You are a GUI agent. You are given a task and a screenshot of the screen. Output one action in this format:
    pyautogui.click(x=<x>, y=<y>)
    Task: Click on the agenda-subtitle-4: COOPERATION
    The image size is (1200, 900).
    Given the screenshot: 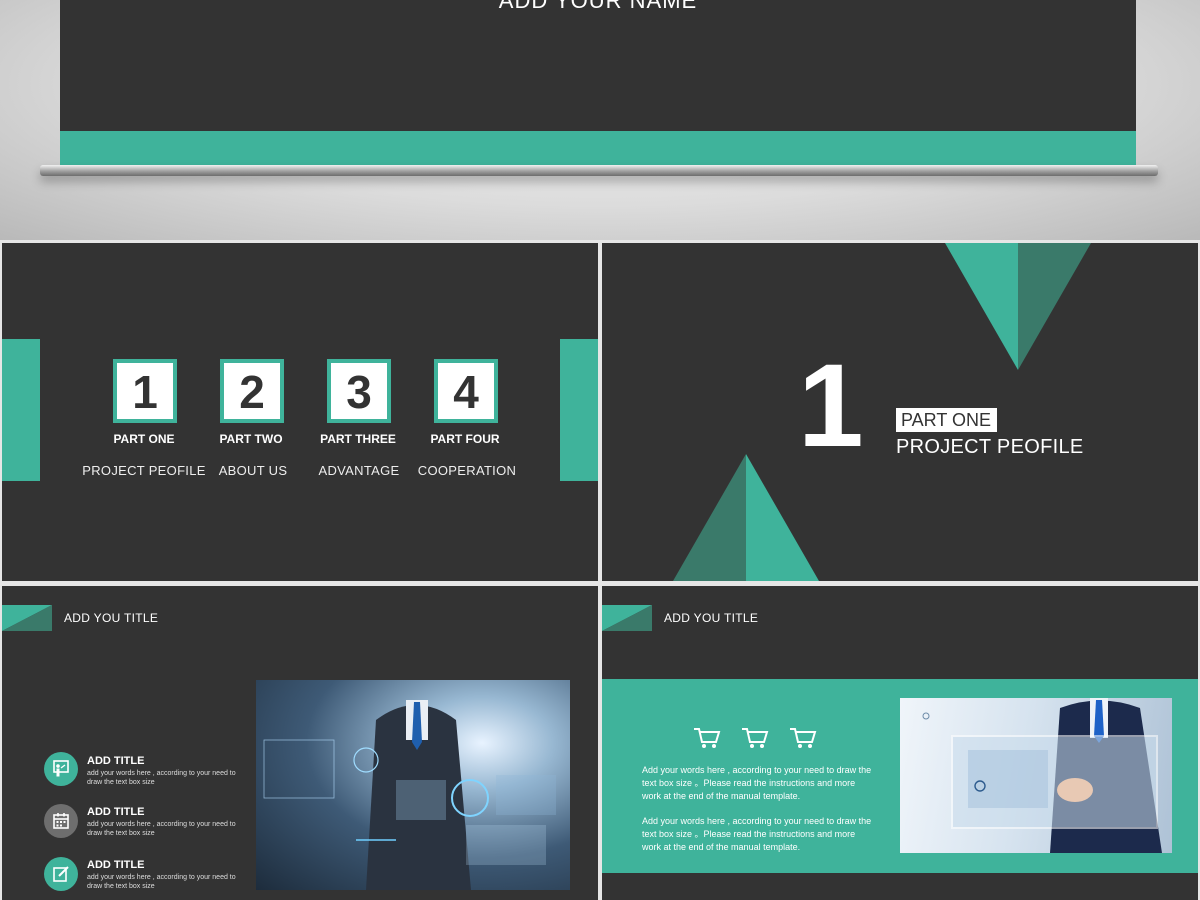 What is the action you would take?
    pyautogui.click(x=467, y=470)
    